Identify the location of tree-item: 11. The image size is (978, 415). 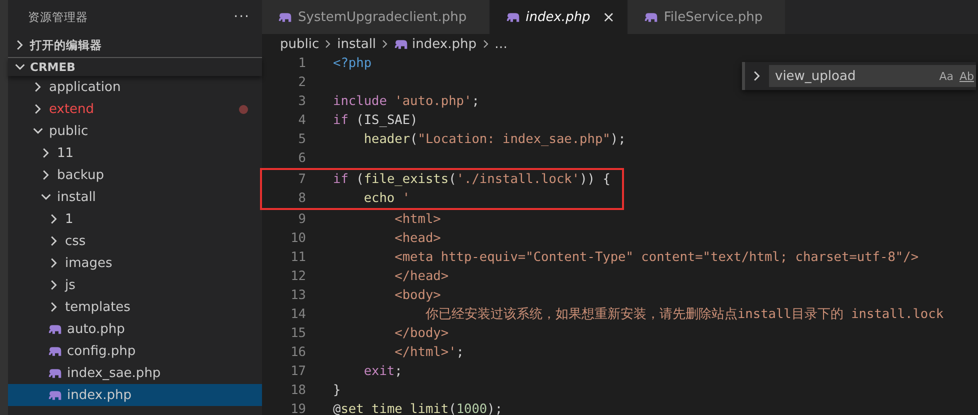
(135, 153).